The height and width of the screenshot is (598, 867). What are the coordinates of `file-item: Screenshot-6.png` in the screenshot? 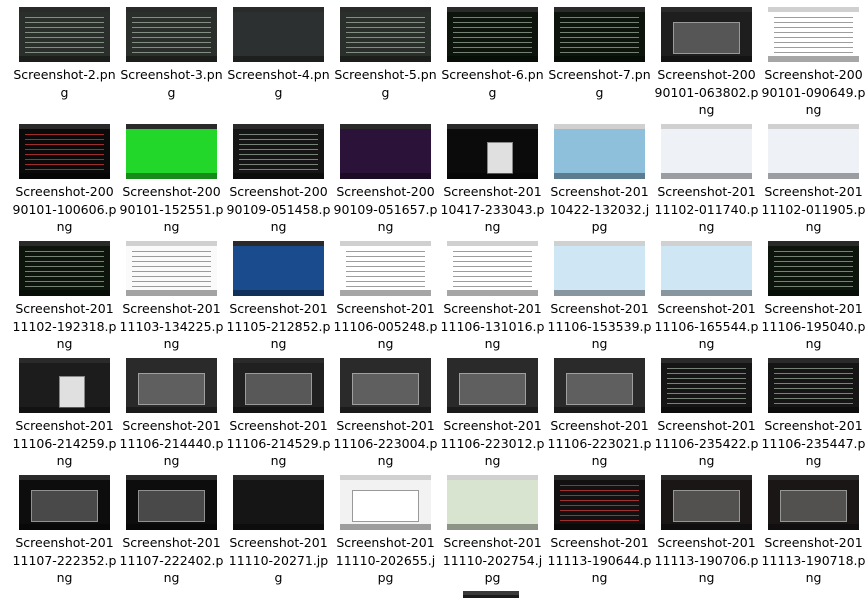 It's located at (492, 55).